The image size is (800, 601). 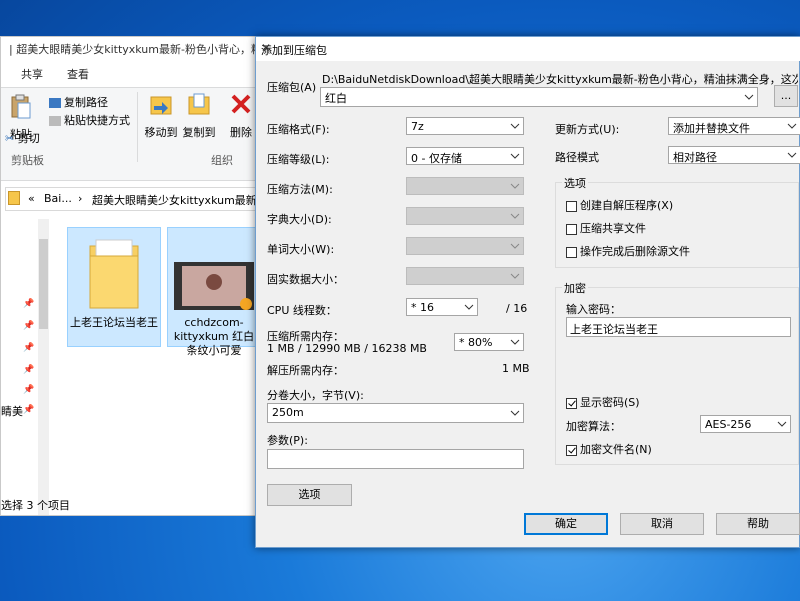 What do you see at coordinates (309, 495) in the screenshot?
I see `options-button: 选项` at bounding box center [309, 495].